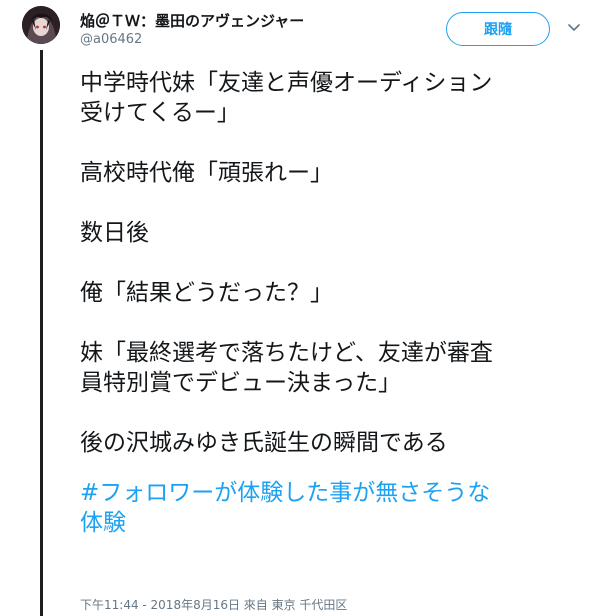 The image size is (605, 616). I want to click on tweet-paragraph: 高校時代俺「頑張れー」, so click(206, 173).